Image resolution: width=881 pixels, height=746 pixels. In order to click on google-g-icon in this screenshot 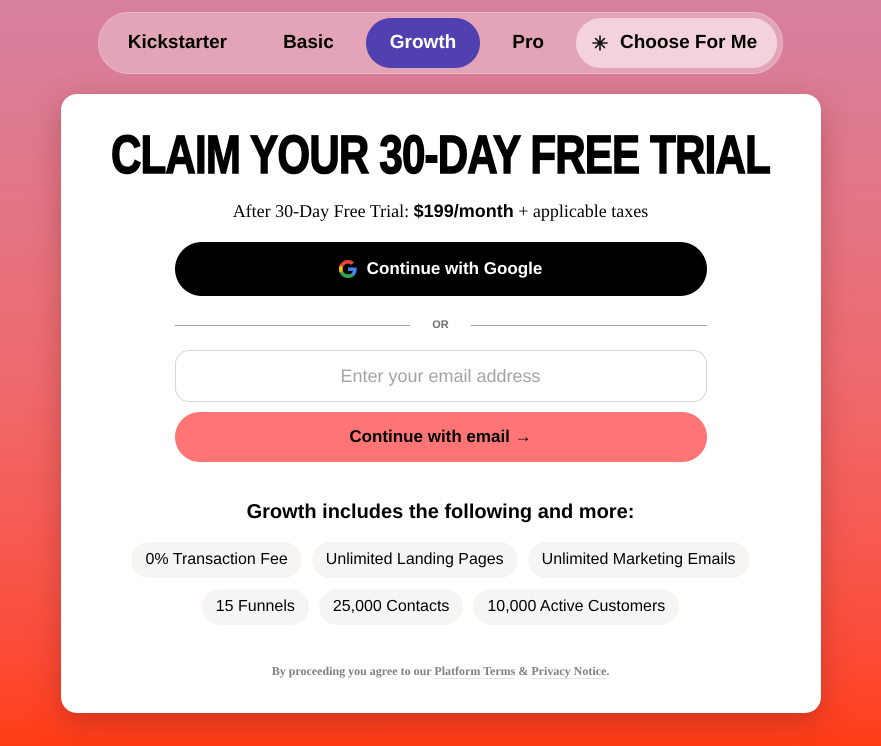, I will do `click(347, 269)`.